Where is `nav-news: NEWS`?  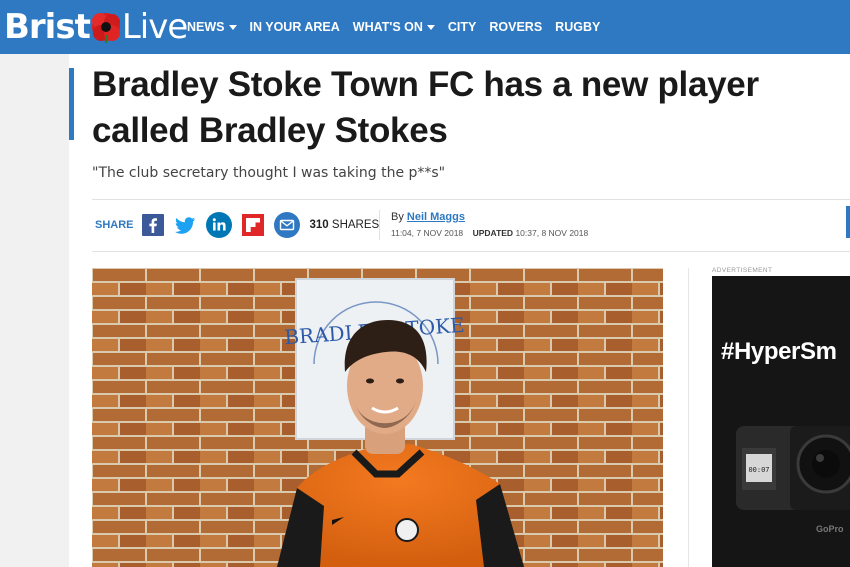 nav-news: NEWS is located at coordinates (212, 27).